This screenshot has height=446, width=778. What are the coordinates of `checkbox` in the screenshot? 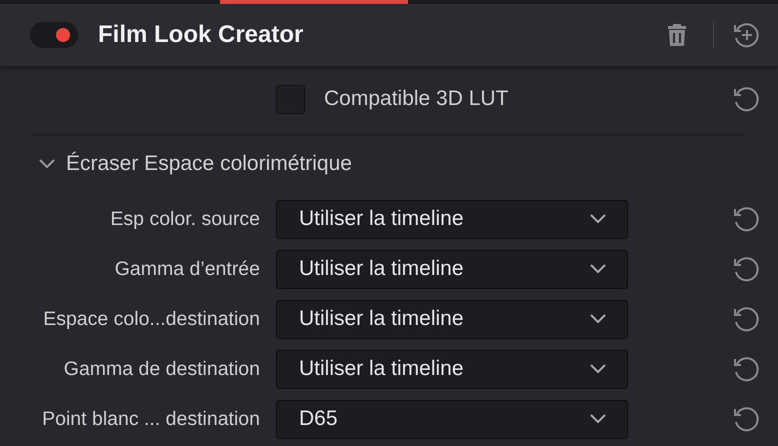 It's located at (290, 99).